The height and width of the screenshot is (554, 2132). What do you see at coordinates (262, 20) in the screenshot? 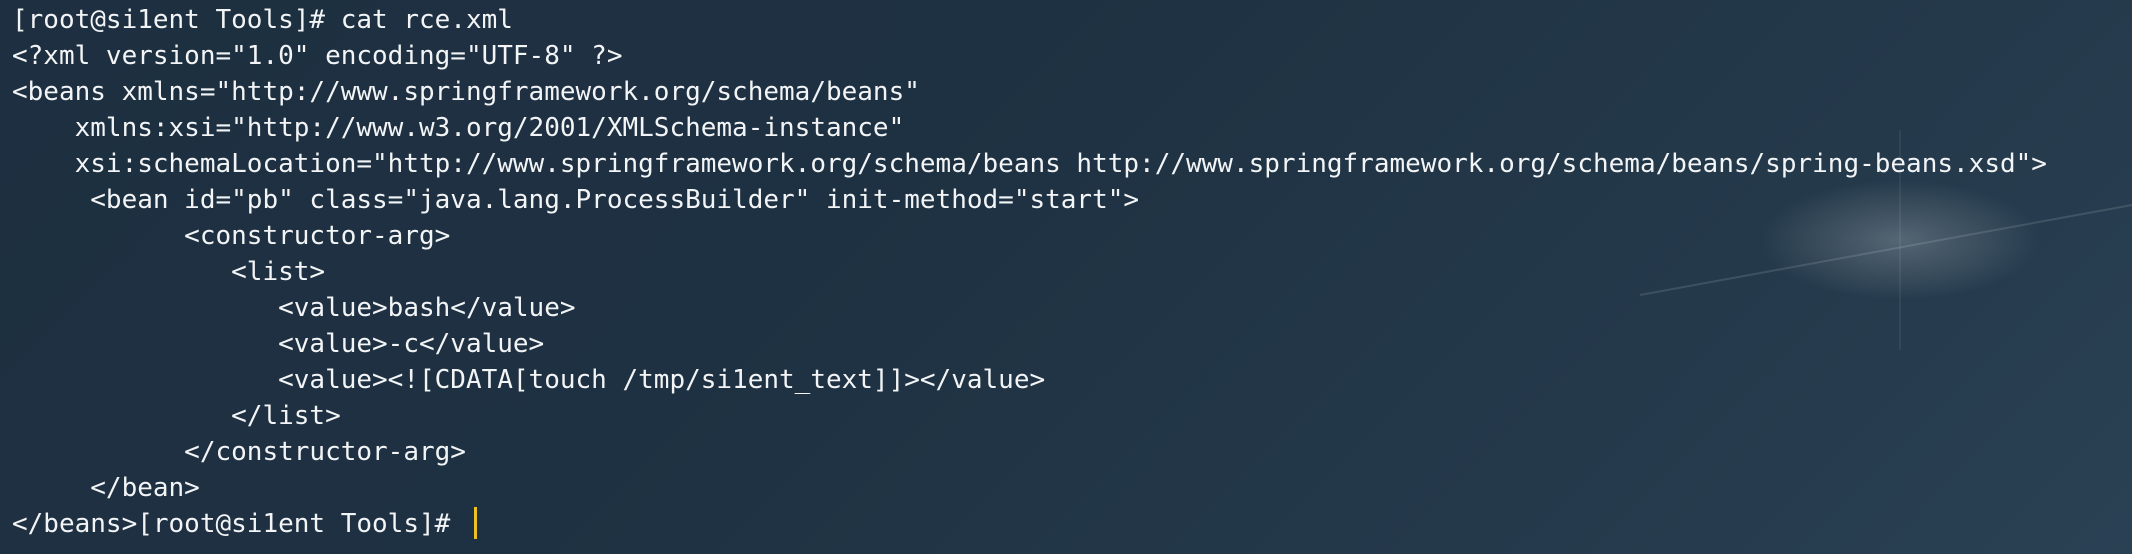
I see `terminal-line: [root@si1ent Tools]# cat rce.xml` at bounding box center [262, 20].